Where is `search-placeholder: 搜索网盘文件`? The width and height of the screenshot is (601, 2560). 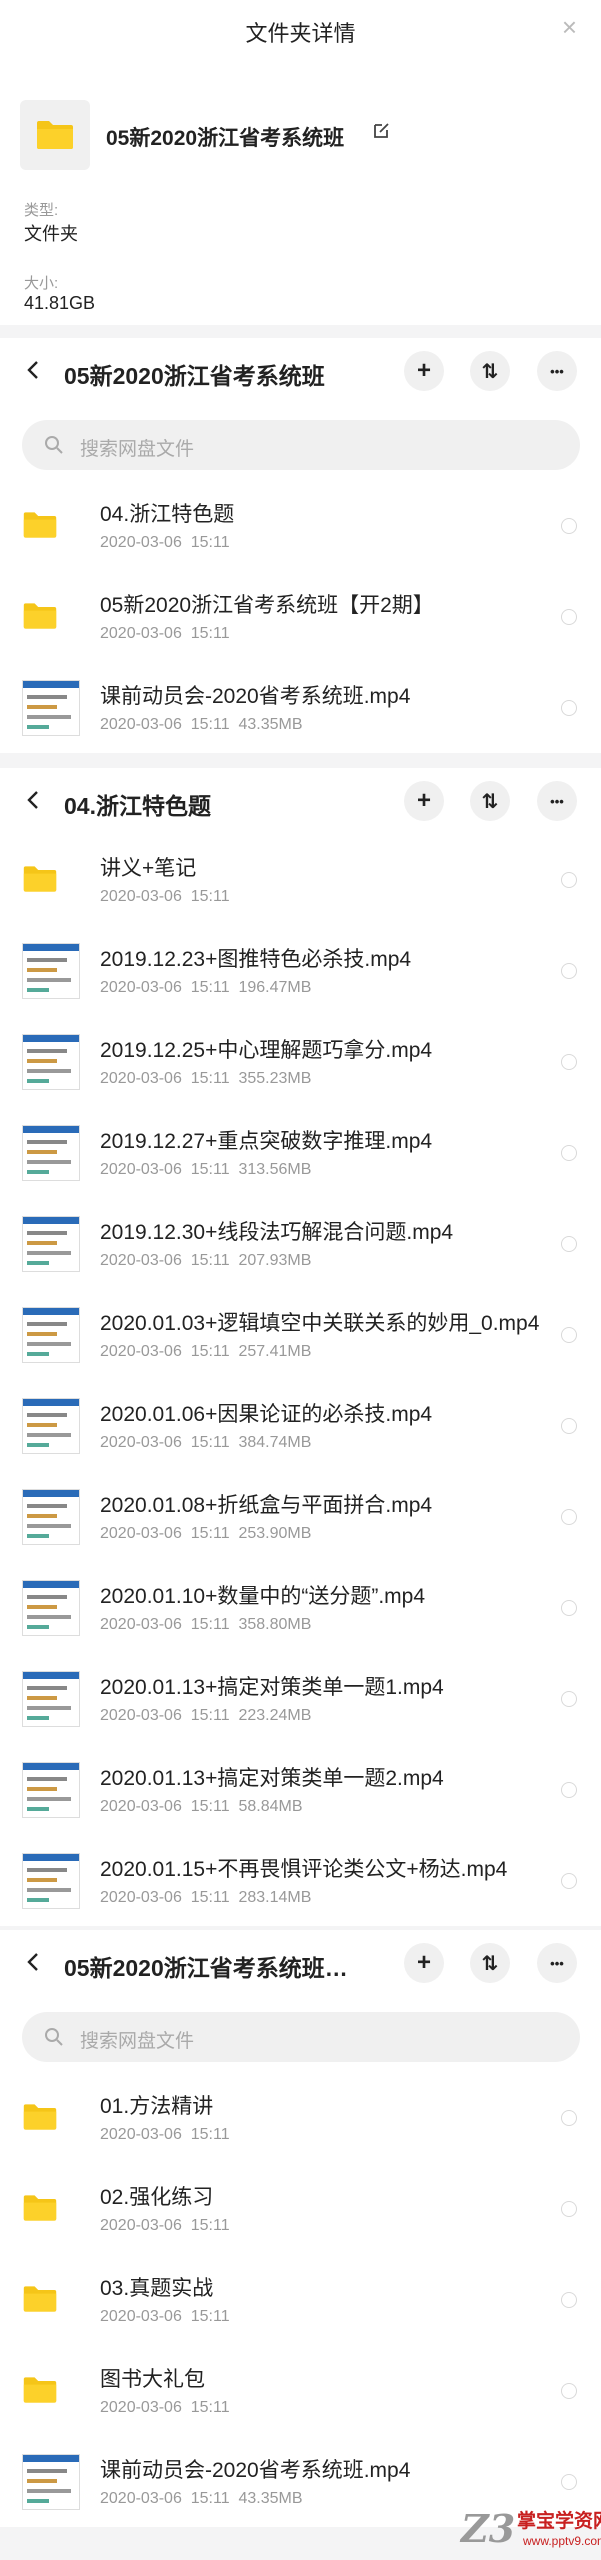 search-placeholder: 搜索网盘文件 is located at coordinates (137, 2041).